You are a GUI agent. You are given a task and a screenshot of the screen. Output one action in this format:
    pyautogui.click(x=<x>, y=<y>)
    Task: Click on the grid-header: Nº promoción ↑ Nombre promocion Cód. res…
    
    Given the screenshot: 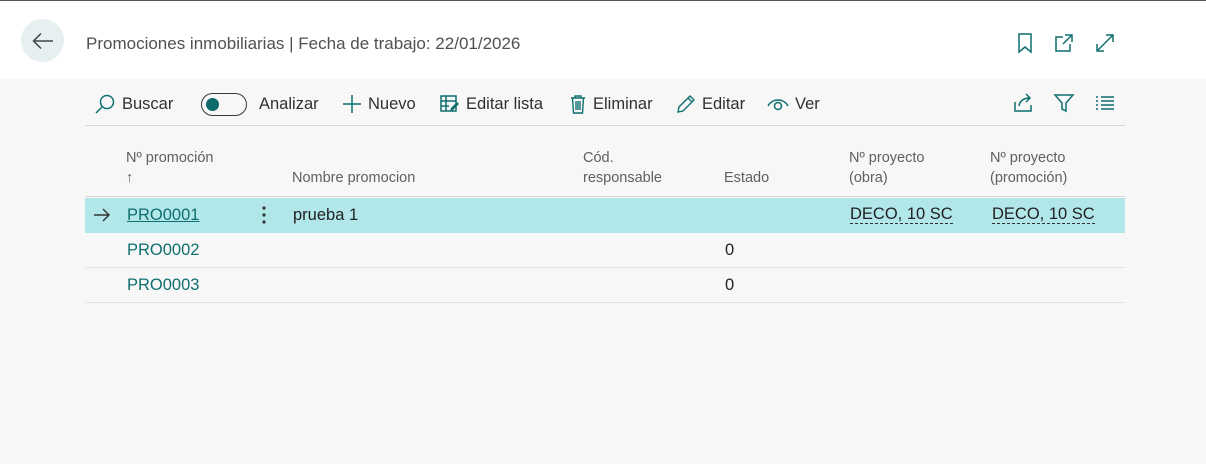 What is the action you would take?
    pyautogui.click(x=605, y=162)
    